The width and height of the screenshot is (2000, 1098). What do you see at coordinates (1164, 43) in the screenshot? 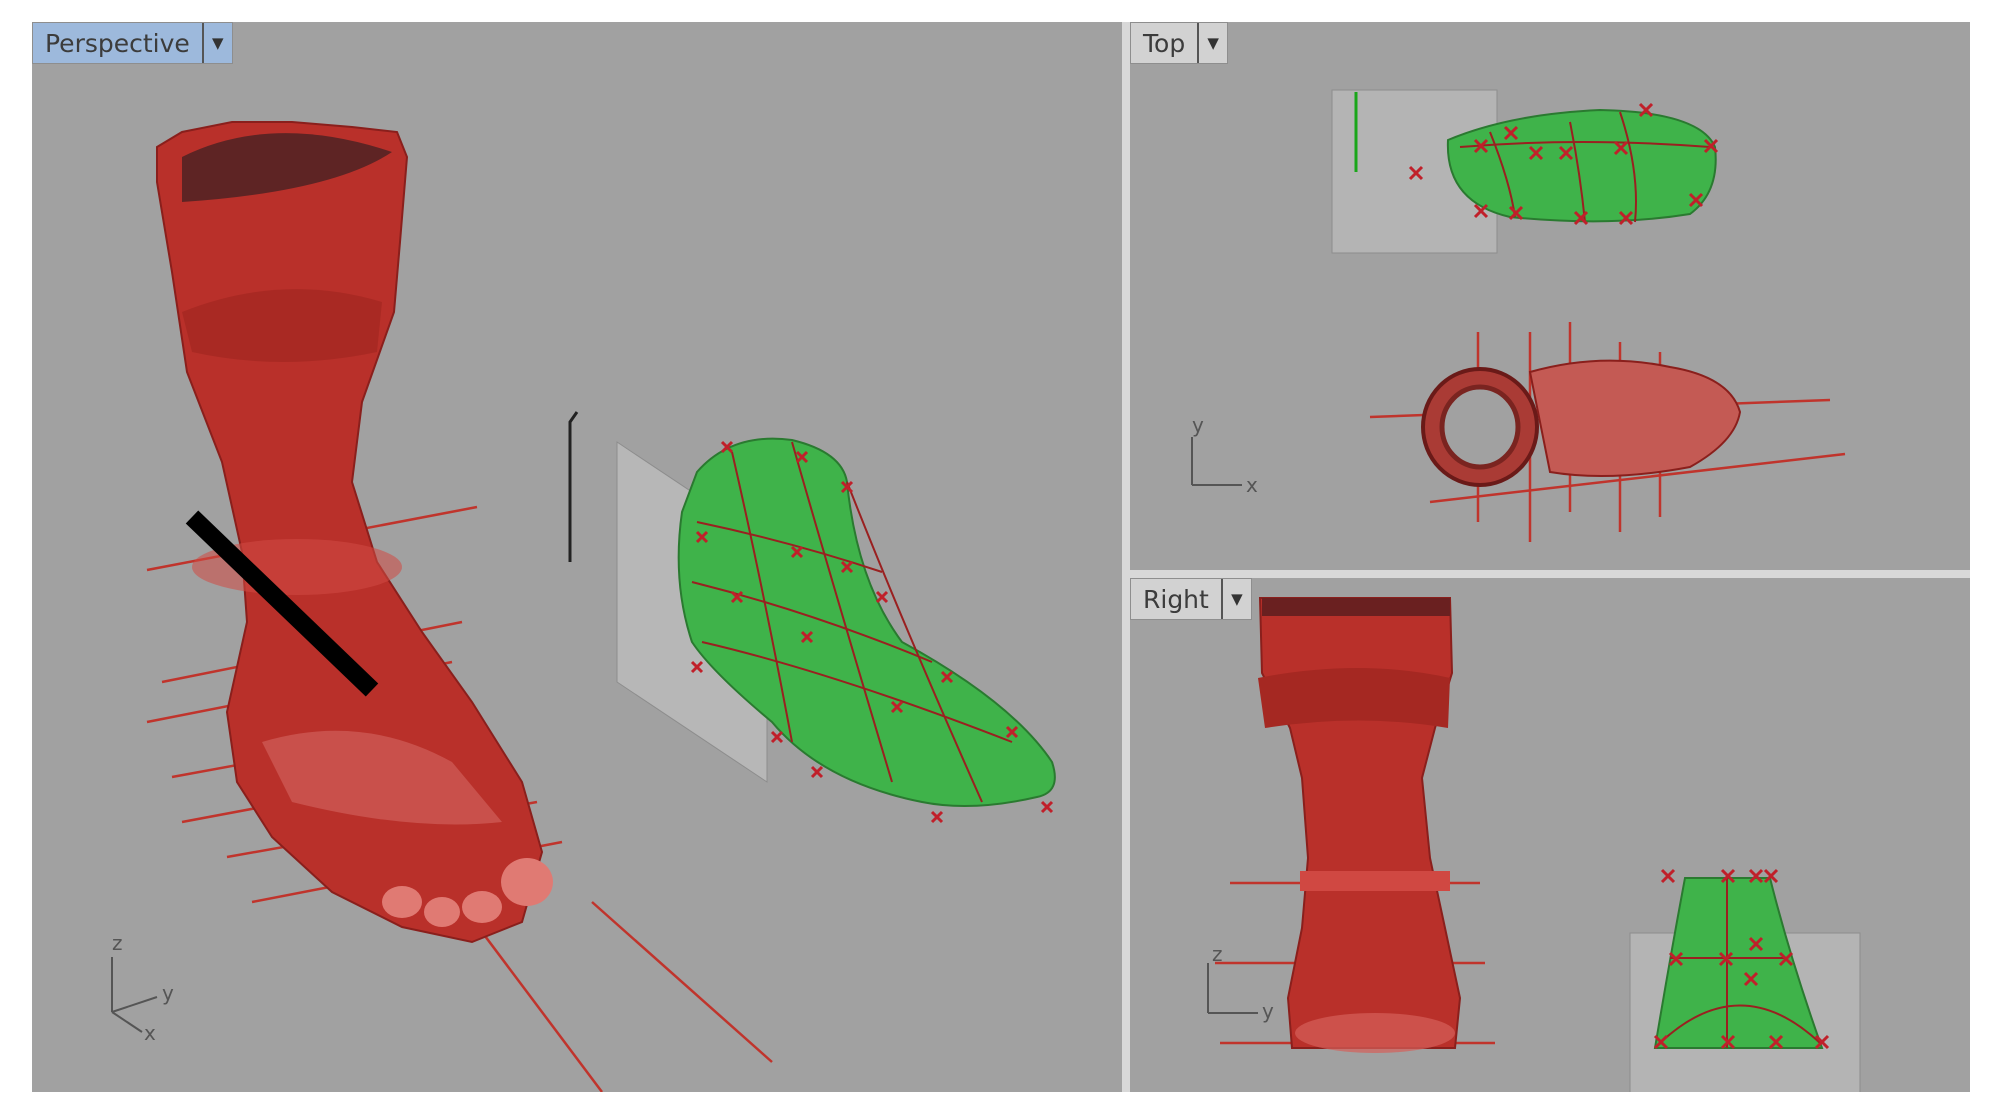
I see `viewport-title: Top` at bounding box center [1164, 43].